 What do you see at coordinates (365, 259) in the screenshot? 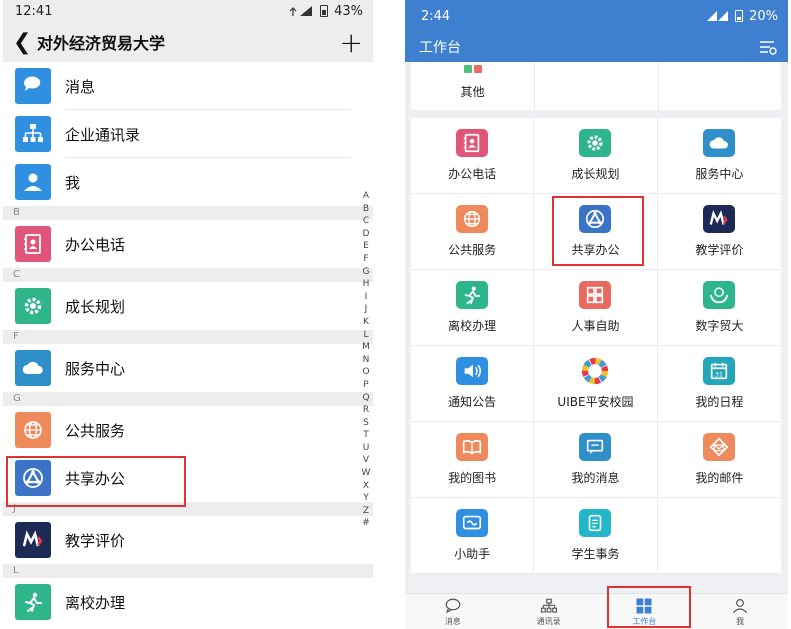
I see `alphabet-letter: F` at bounding box center [365, 259].